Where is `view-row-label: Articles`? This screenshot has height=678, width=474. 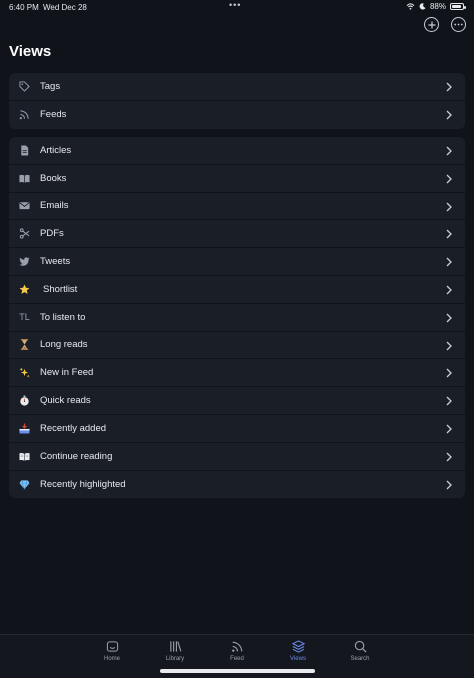
view-row-label: Articles is located at coordinates (56, 150).